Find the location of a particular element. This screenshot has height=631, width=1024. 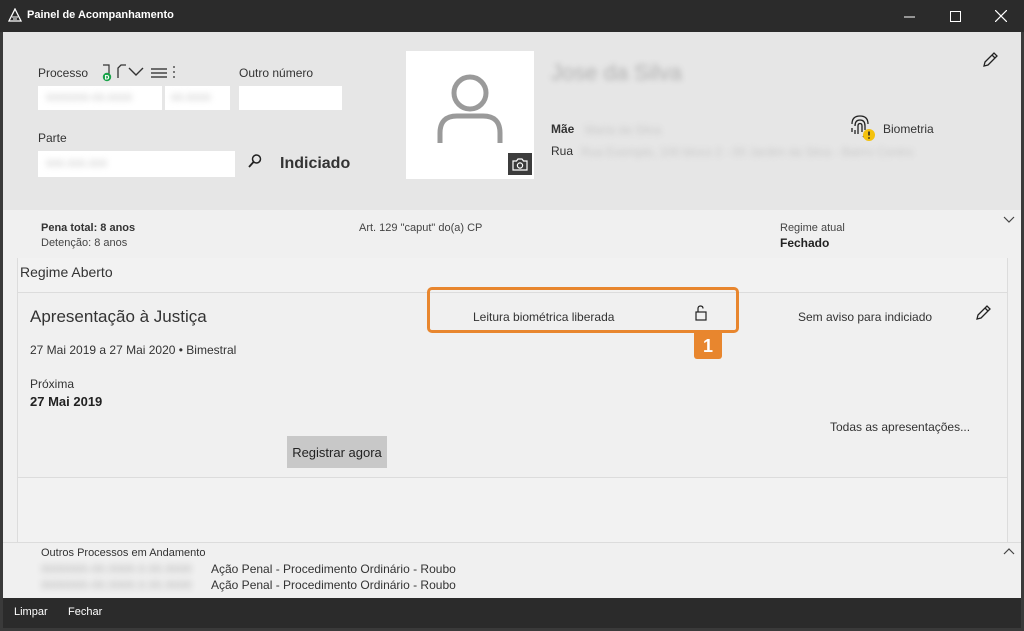

footer-bar: Limpar Fechar is located at coordinates (512, 613).